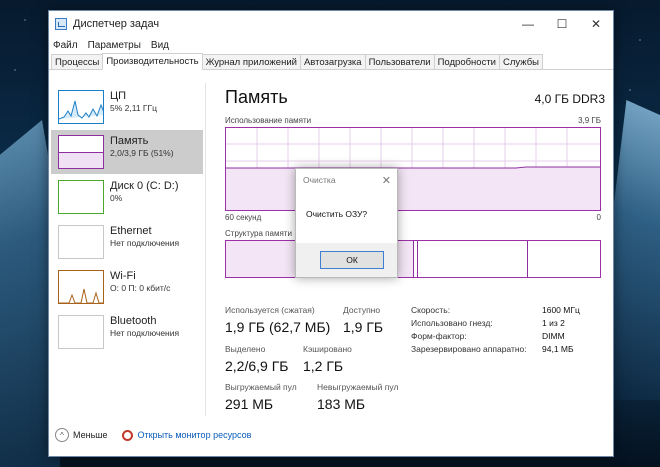 This screenshot has height=467, width=660. Describe the element at coordinates (127, 197) in the screenshot. I see `resource-item-disk: Диск 0 (C: D:) 0%` at that location.